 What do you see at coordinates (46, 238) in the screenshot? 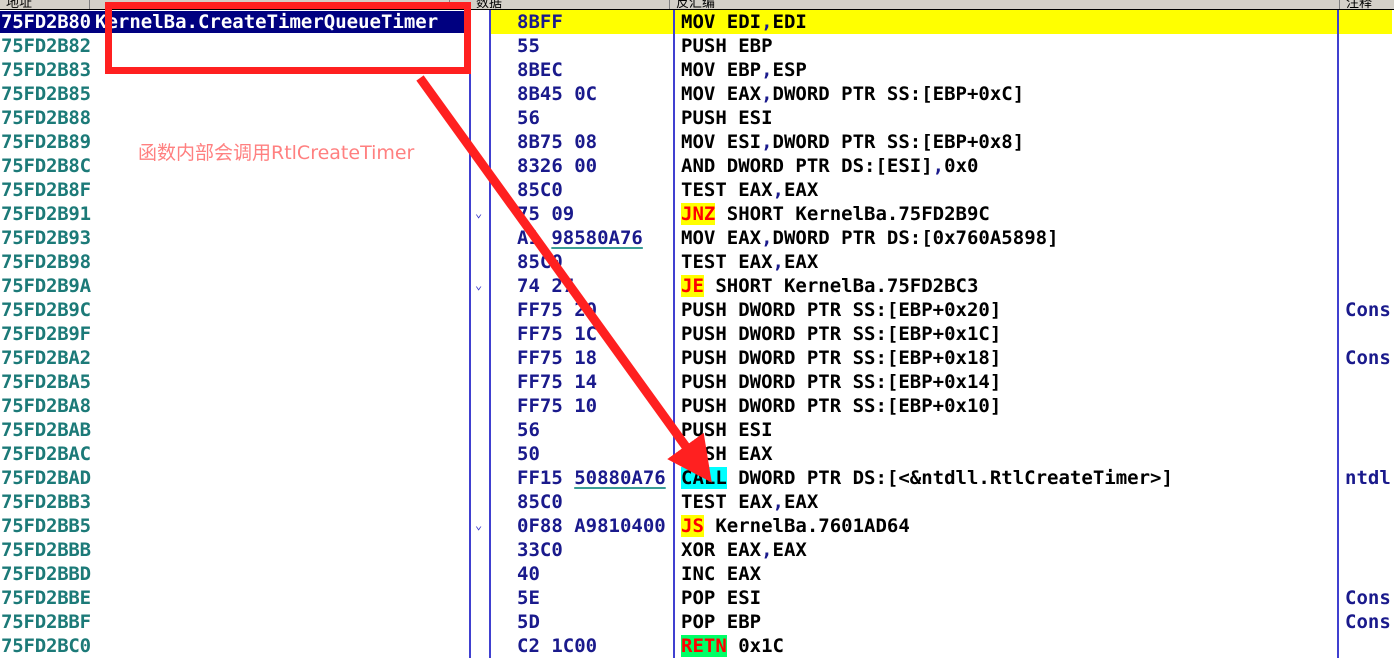
I see `row-address: 75FD2B93` at bounding box center [46, 238].